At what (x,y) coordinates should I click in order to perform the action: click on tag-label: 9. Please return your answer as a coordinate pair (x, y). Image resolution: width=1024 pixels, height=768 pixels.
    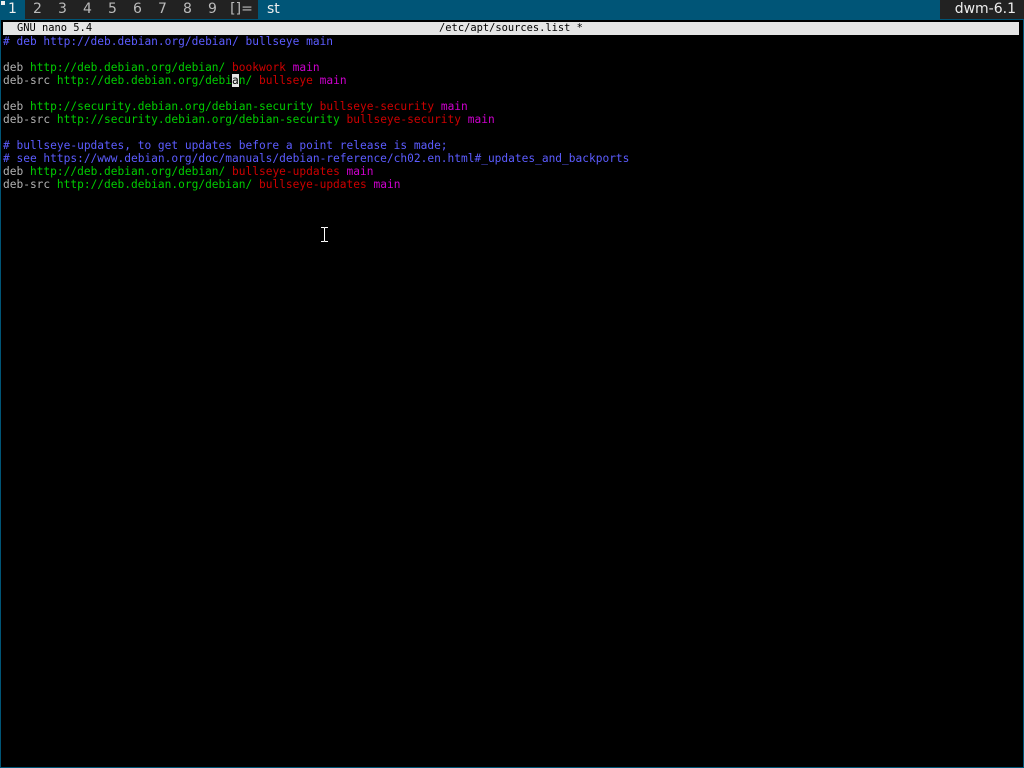
    Looking at the image, I should click on (212, 9).